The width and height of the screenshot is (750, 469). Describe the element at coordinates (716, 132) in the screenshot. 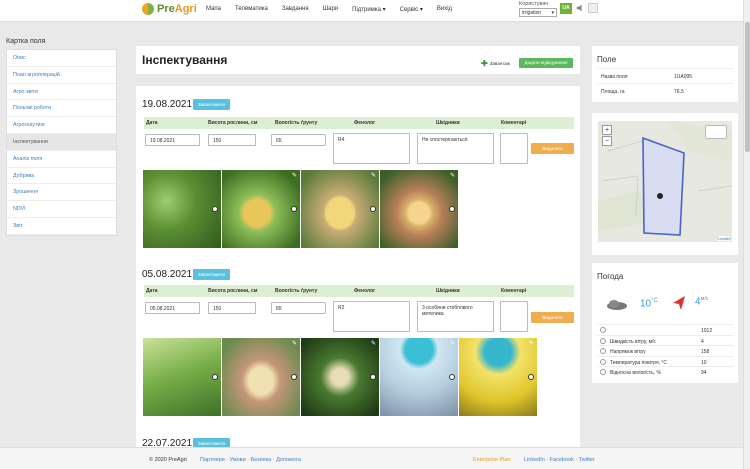

I see `layers-icon` at that location.